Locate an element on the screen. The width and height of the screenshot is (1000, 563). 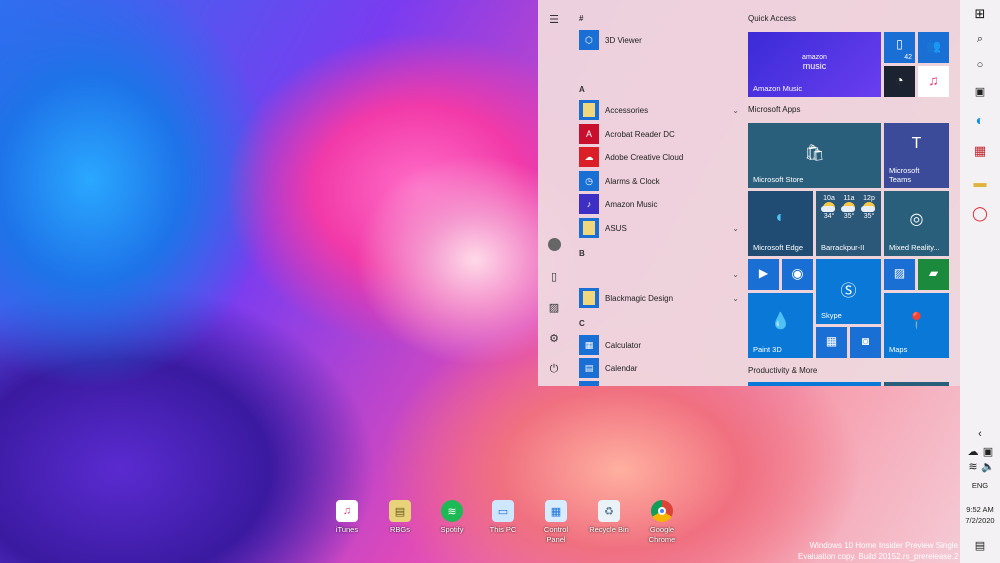
skype-icon: Ⓢ is located at coordinates (848, 291).